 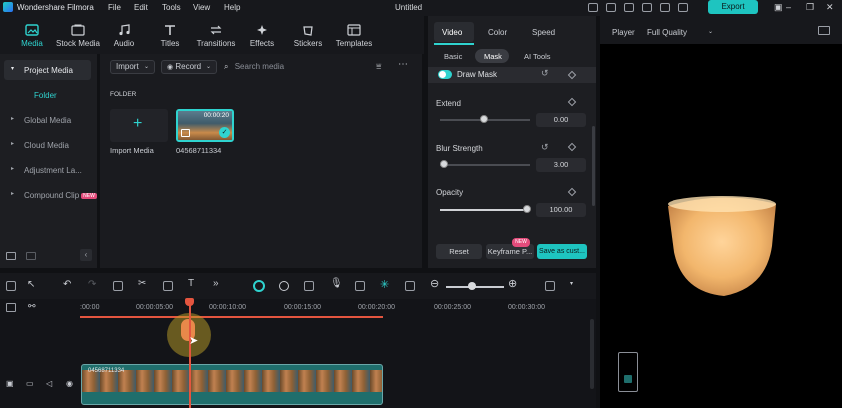 What do you see at coordinates (403, 64) in the screenshot?
I see `more-options-icon: ⋯` at bounding box center [403, 64].